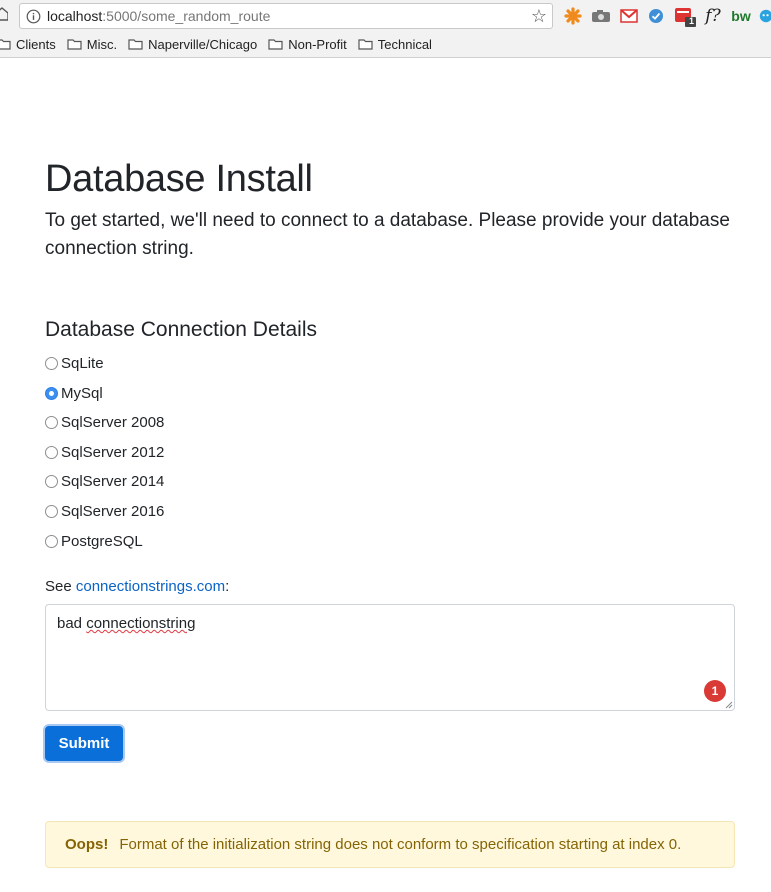 The width and height of the screenshot is (771, 892). Describe the element at coordinates (765, 16) in the screenshot. I see `chat-extension-icon` at that location.